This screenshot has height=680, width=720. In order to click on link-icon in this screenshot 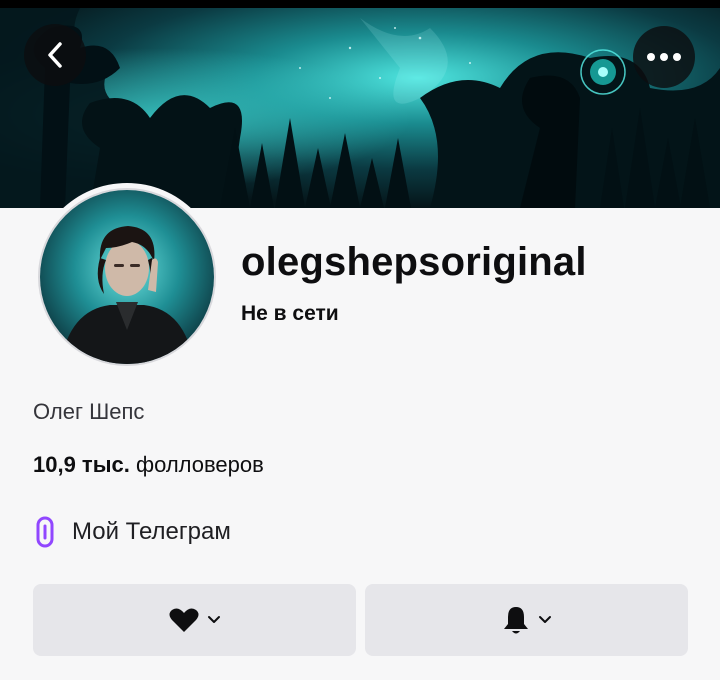, I will do `click(45, 532)`.